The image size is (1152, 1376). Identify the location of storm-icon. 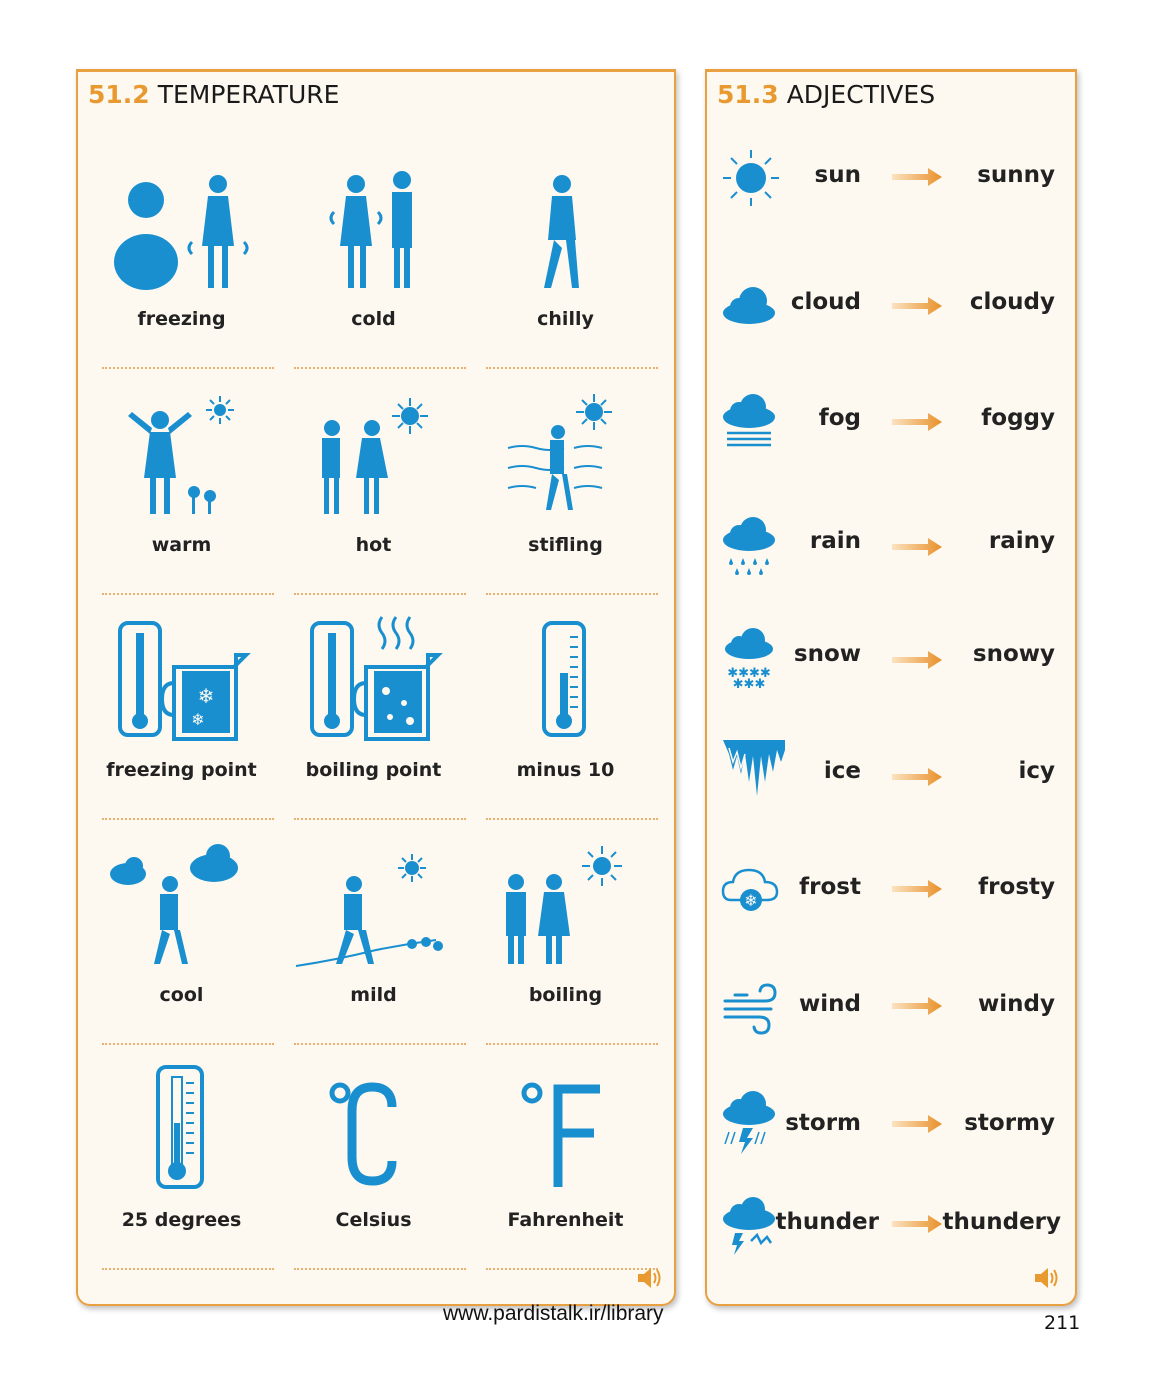
(749, 1122).